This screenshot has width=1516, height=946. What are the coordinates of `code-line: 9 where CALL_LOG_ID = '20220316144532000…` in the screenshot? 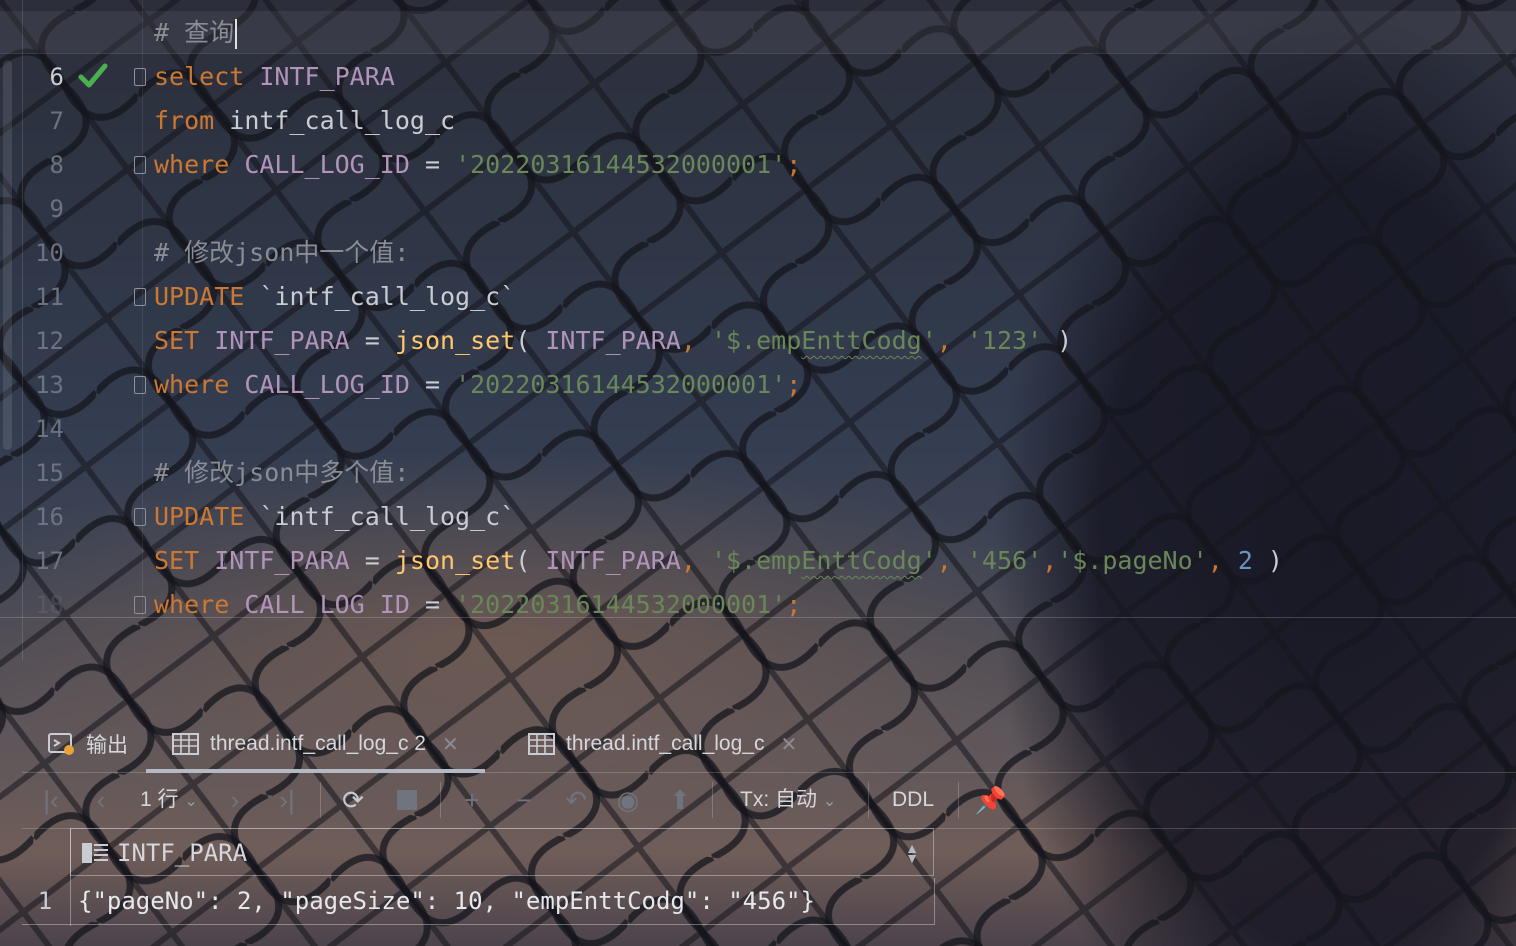 It's located at (758, 183).